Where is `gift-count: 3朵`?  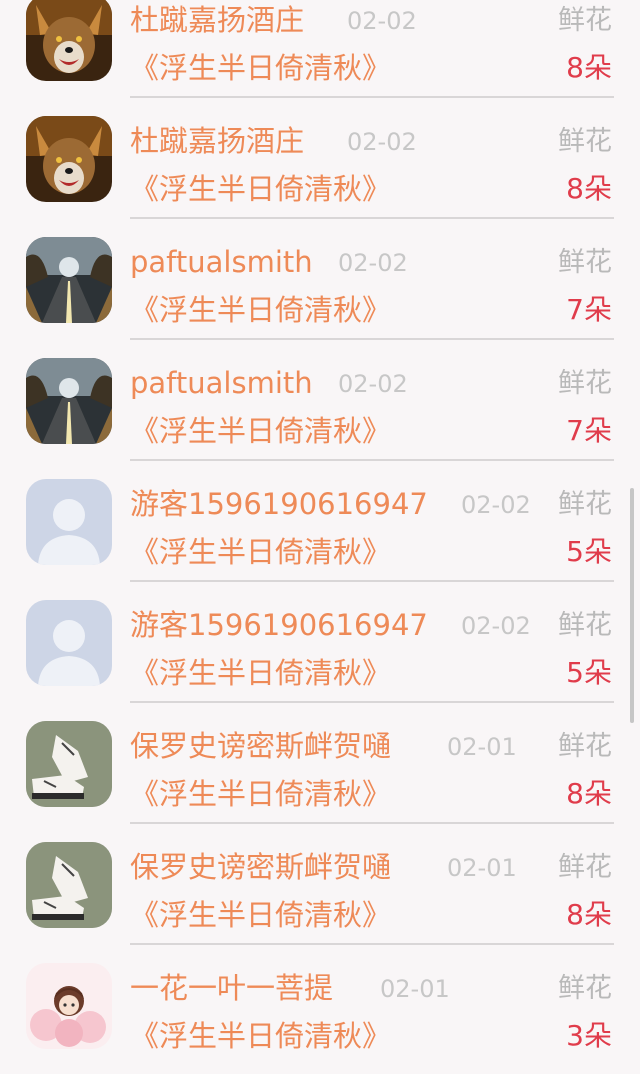
gift-count: 3朵 is located at coordinates (589, 1035).